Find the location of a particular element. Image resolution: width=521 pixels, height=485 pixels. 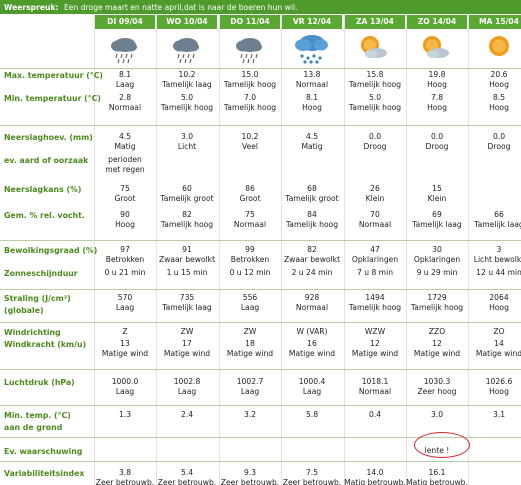

day-header-5: ZA 13/04 is located at coordinates (375, 22).